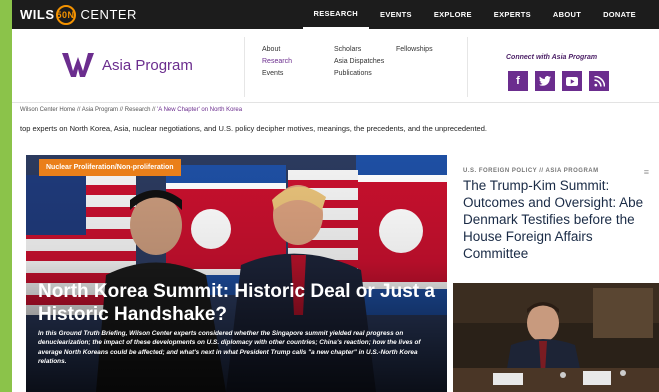 This screenshot has width=659, height=392. I want to click on hearing-photo, so click(556, 337).